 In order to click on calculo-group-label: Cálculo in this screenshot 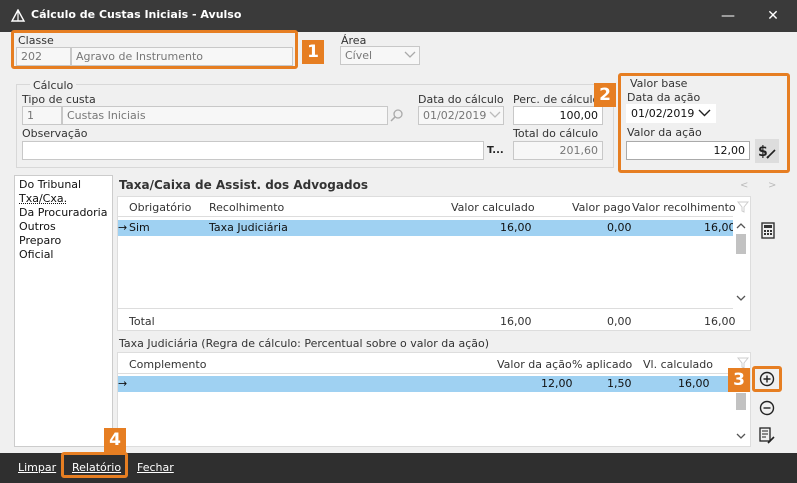, I will do `click(53, 85)`.